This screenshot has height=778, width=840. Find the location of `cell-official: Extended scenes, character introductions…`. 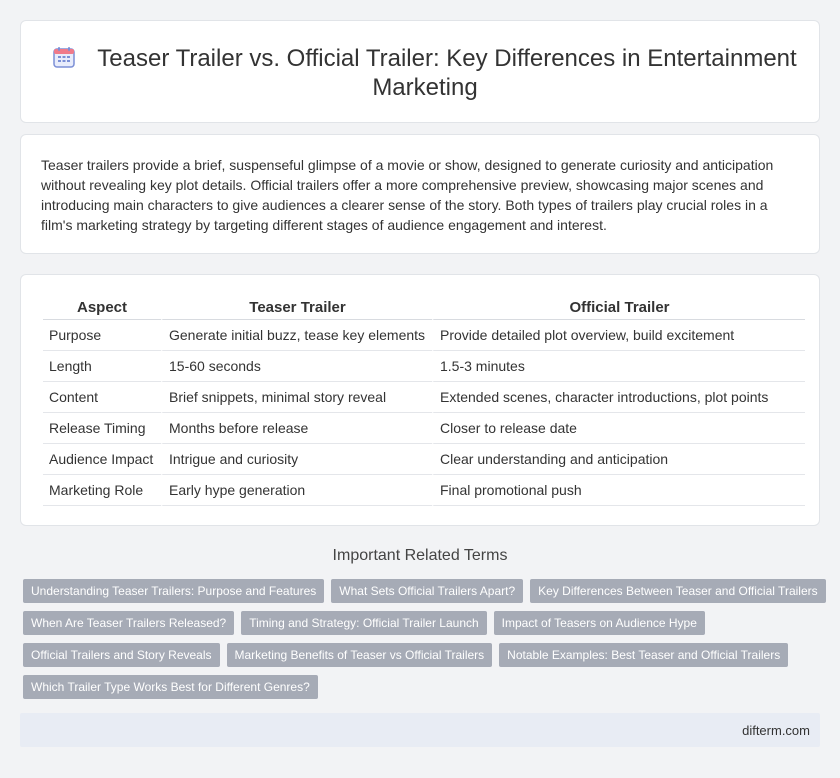

cell-official: Extended scenes, character introductions… is located at coordinates (618, 397).